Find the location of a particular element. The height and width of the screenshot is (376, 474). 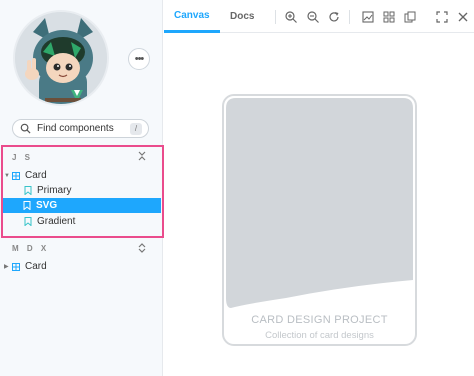

caret-right-icon: ▶ is located at coordinates (6, 267).